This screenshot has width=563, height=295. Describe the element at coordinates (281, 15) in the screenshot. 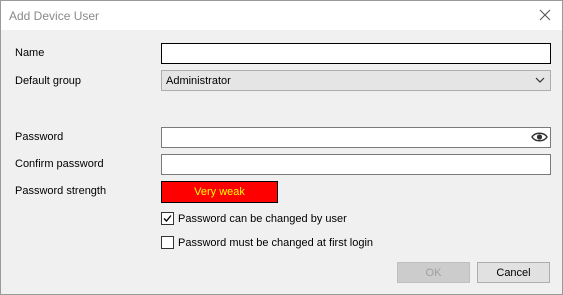

I see `title-bar: Add Device User` at that location.